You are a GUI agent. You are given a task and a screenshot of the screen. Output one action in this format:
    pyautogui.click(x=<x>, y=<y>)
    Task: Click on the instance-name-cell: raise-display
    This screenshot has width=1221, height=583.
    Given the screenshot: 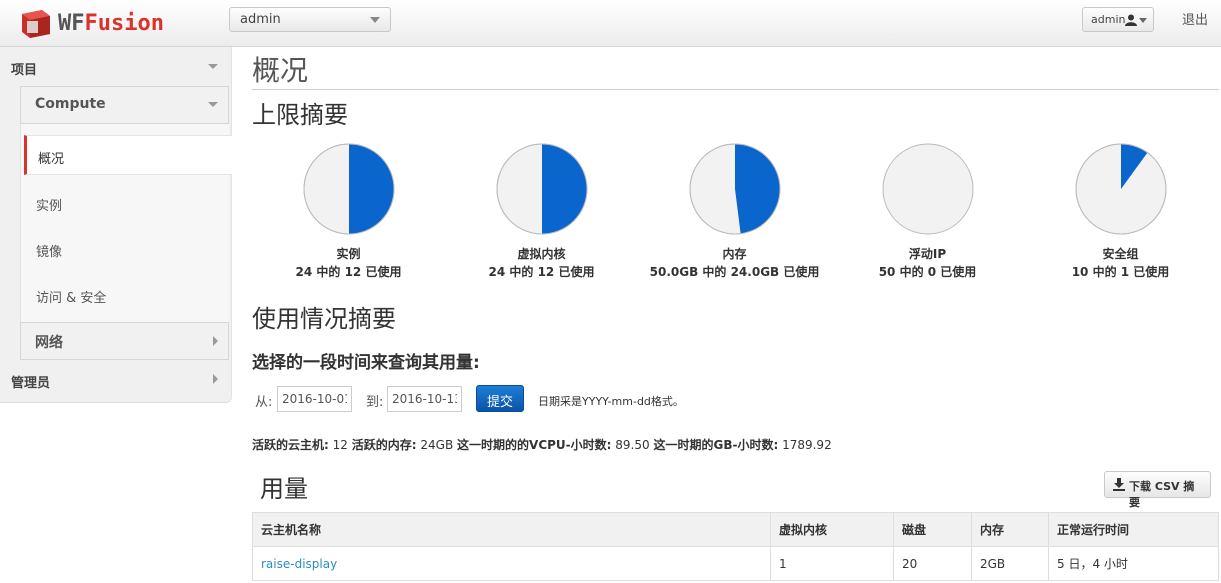 What is the action you would take?
    pyautogui.click(x=511, y=563)
    